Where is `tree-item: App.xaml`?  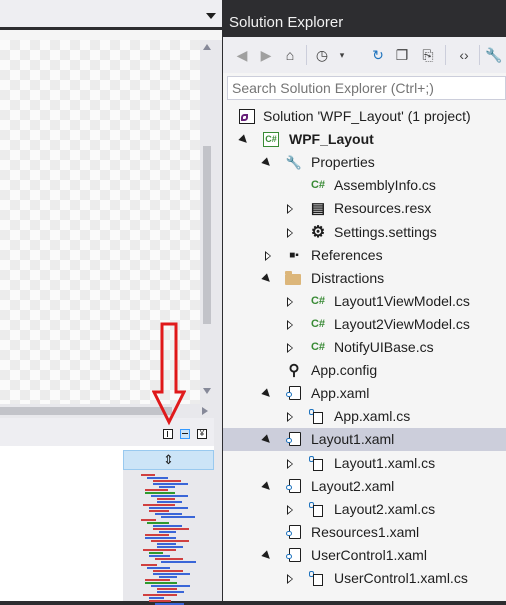
tree-item: App.xaml is located at coordinates (364, 393).